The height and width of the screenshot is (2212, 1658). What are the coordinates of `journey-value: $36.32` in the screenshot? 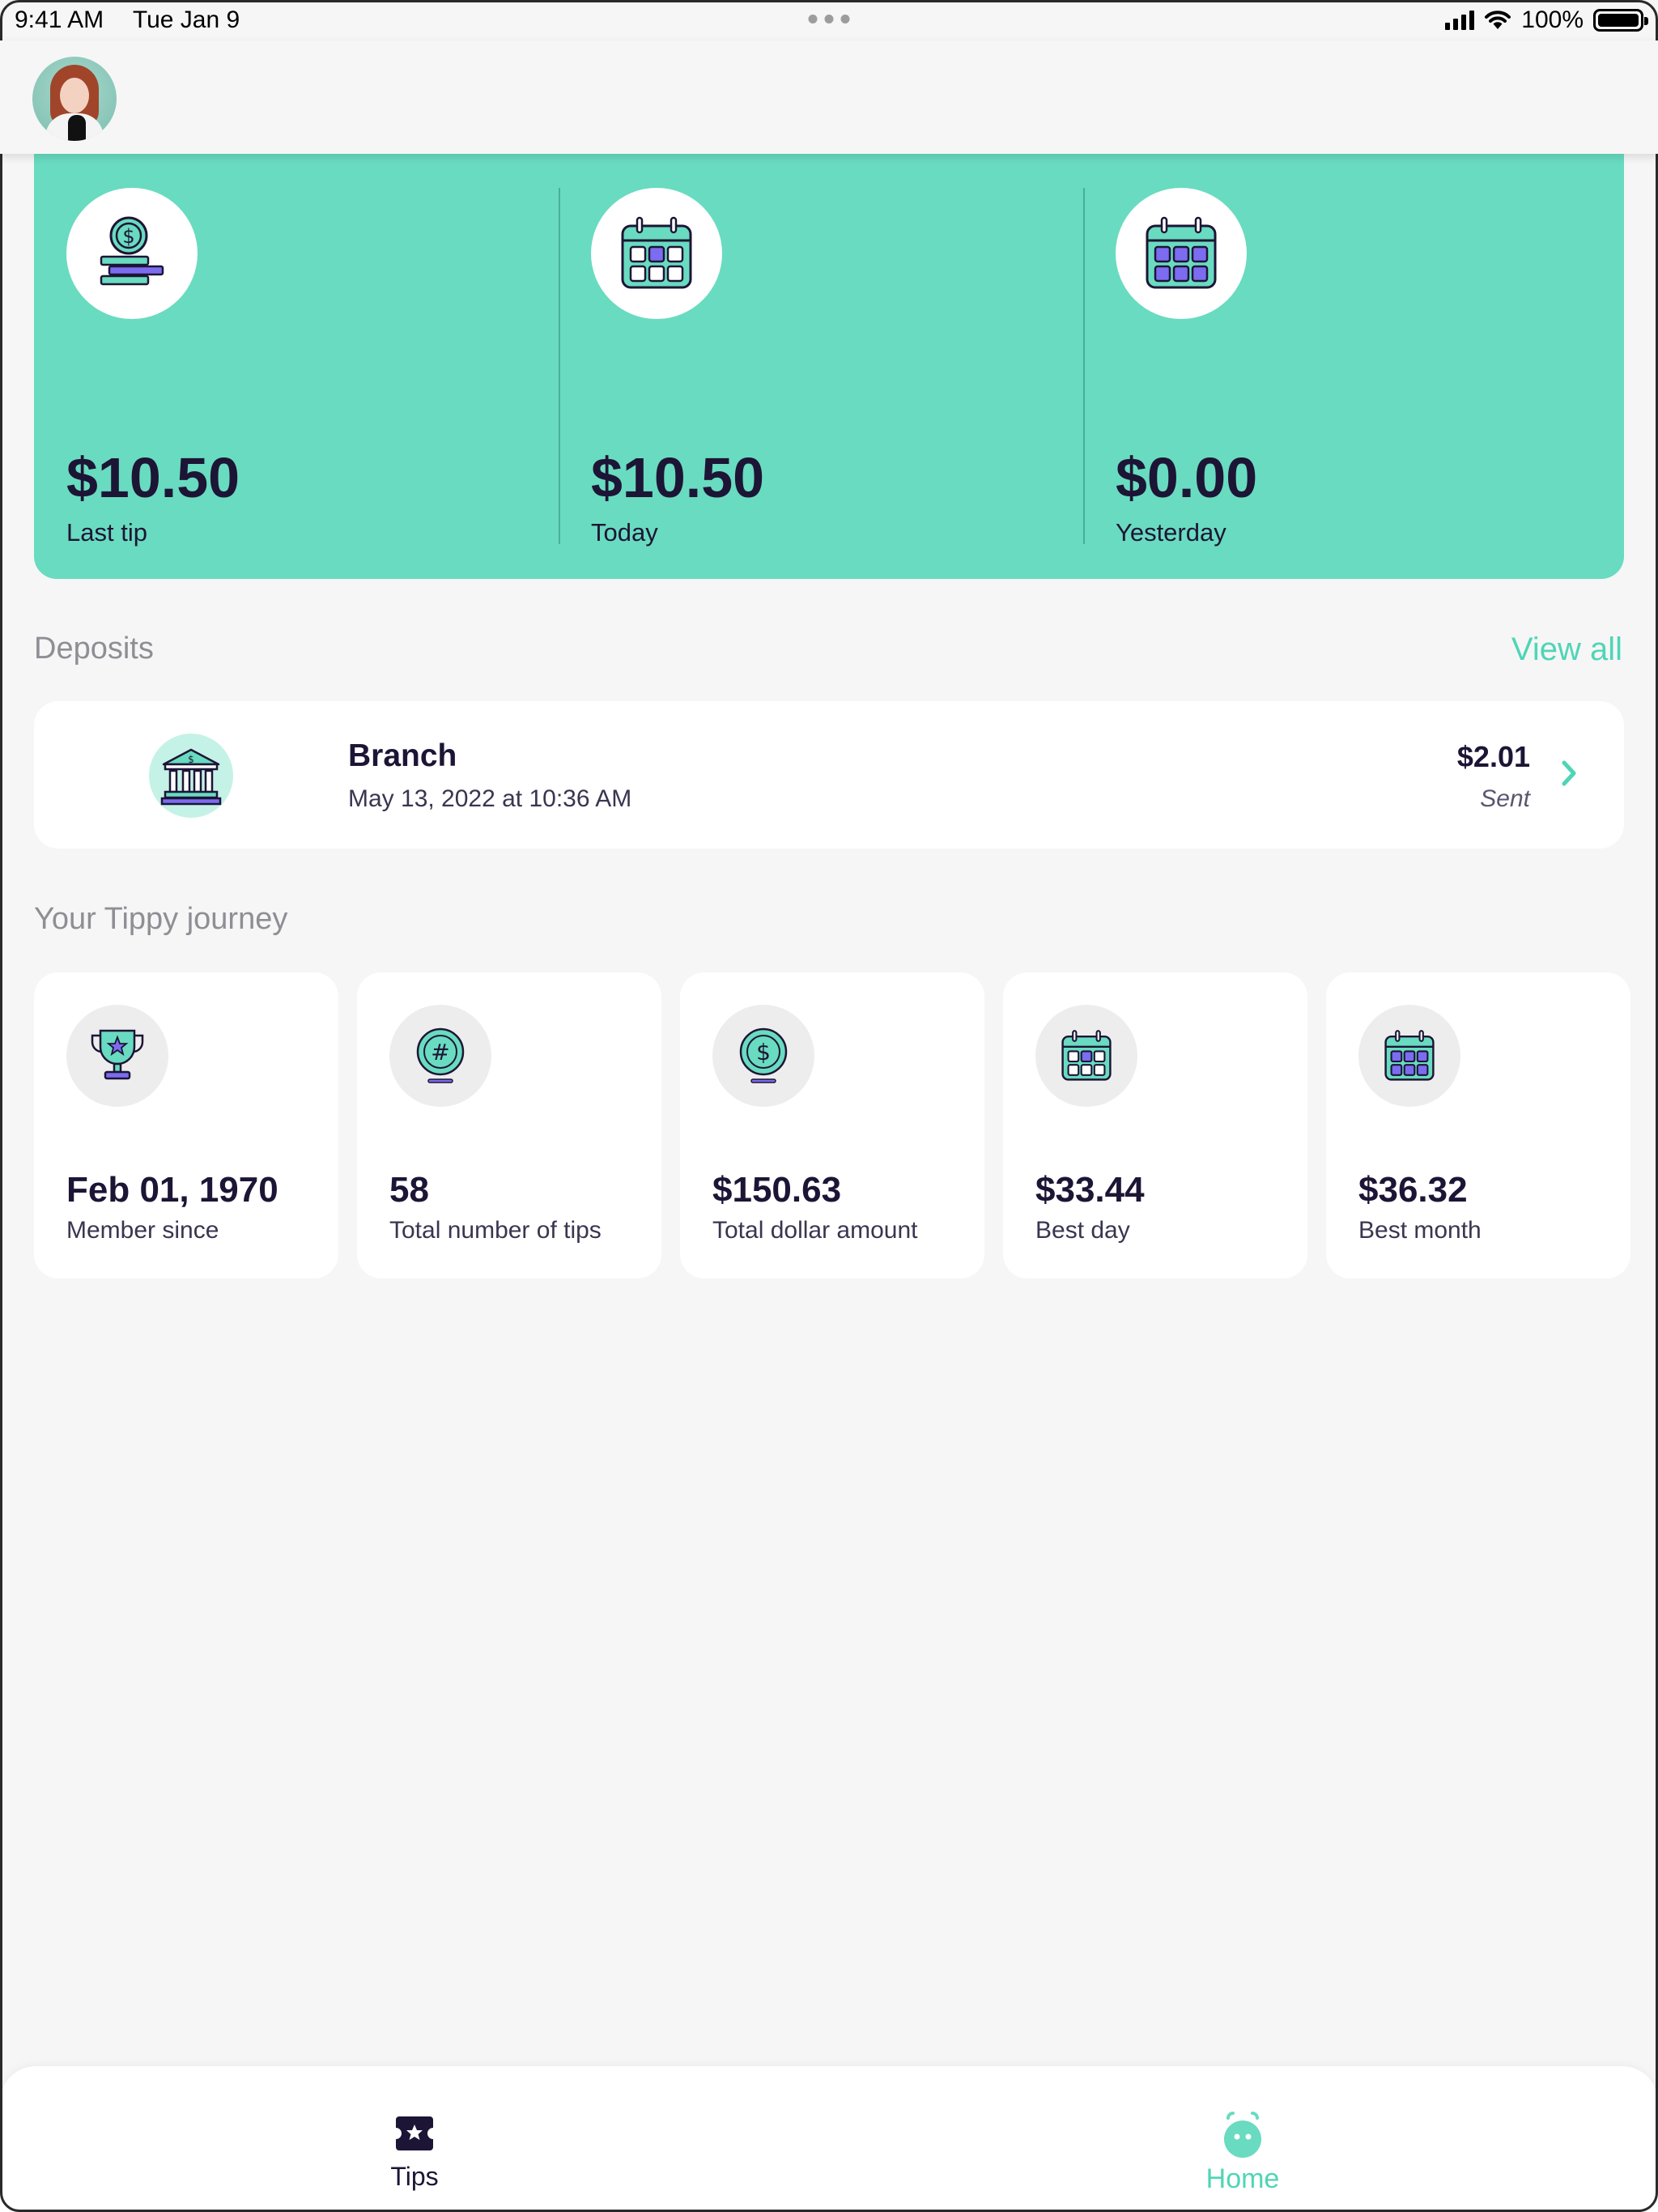 It's located at (1413, 1190).